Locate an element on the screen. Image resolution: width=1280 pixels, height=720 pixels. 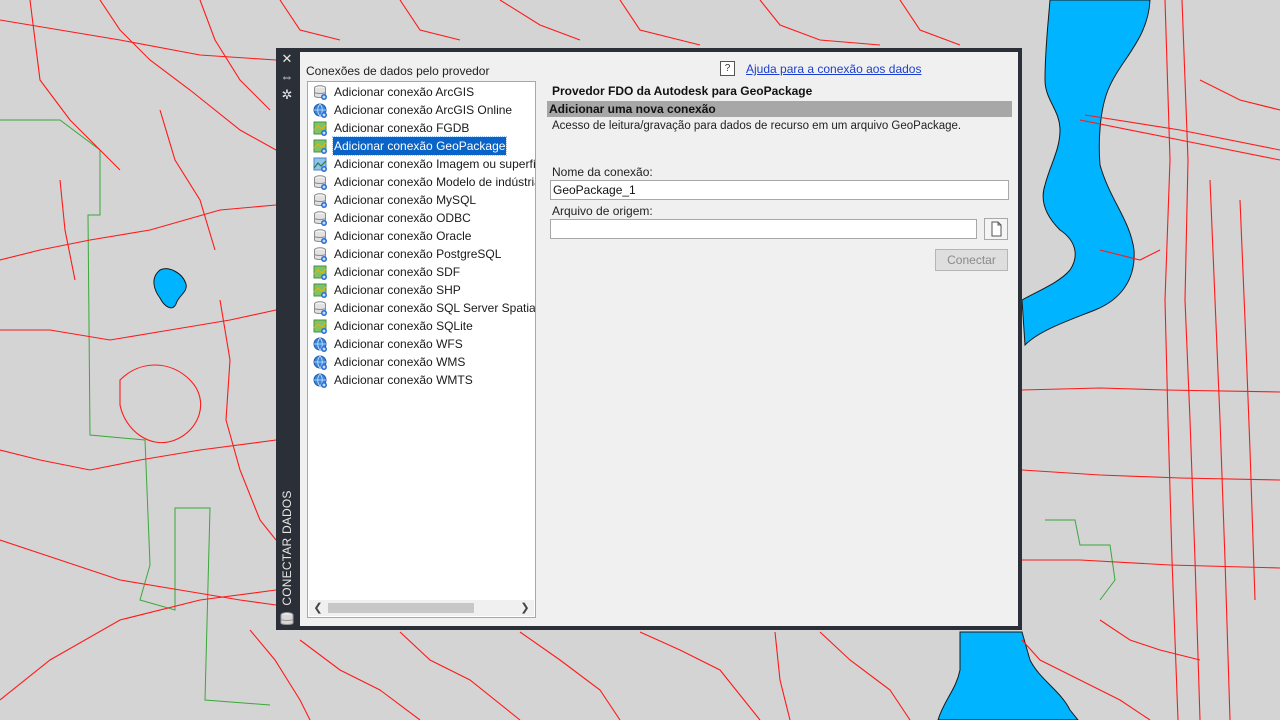
provider-list-item: Adicionar conexão WMS is located at coordinates (423, 362).